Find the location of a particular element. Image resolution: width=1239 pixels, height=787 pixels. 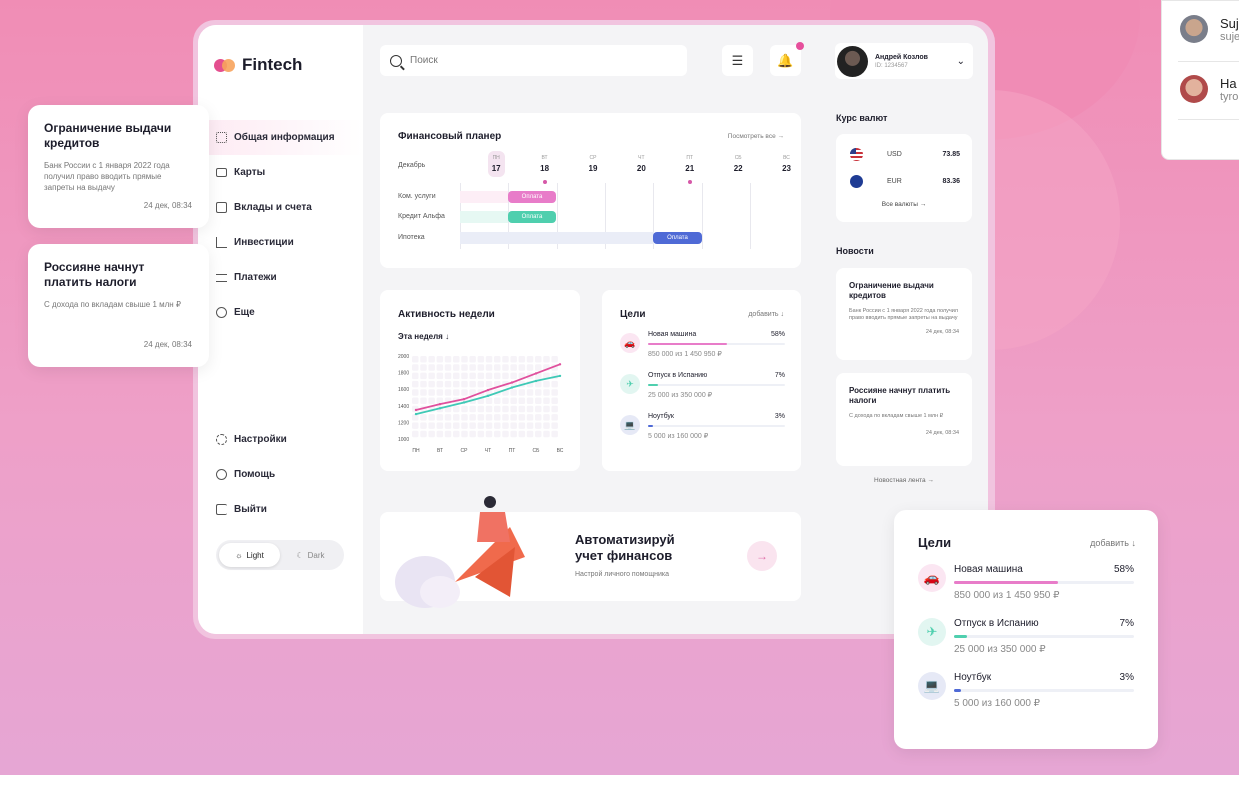

chevron-down-icon: ⌄ is located at coordinates (961, 61).